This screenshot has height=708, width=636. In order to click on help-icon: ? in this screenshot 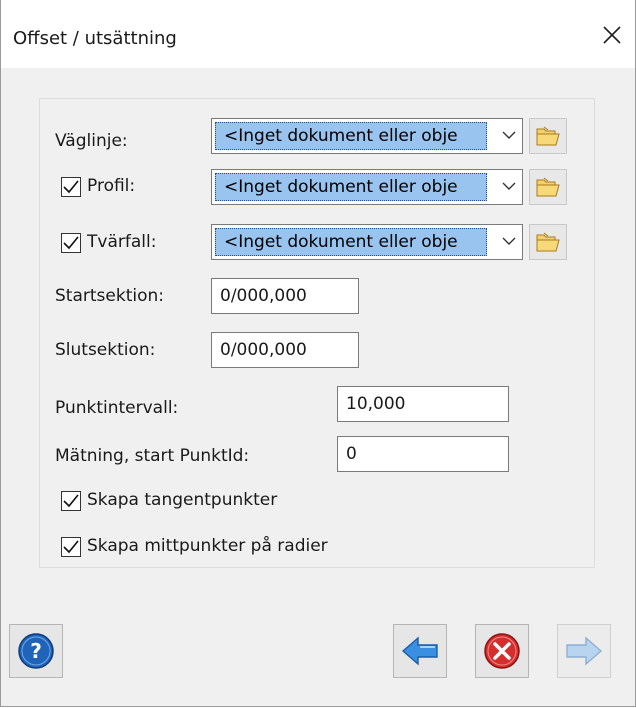, I will do `click(36, 651)`.